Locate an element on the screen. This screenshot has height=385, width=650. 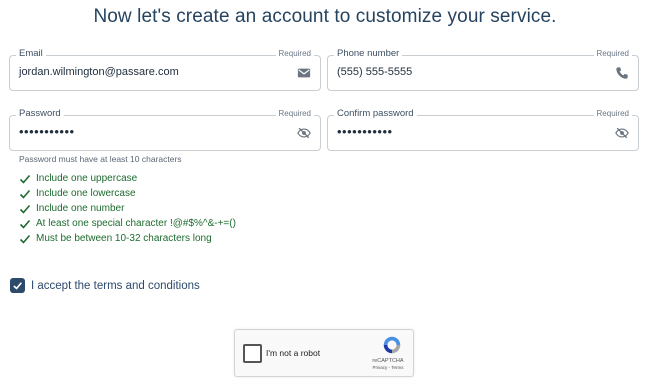
password-rule: Include one lowercase is located at coordinates (127, 193).